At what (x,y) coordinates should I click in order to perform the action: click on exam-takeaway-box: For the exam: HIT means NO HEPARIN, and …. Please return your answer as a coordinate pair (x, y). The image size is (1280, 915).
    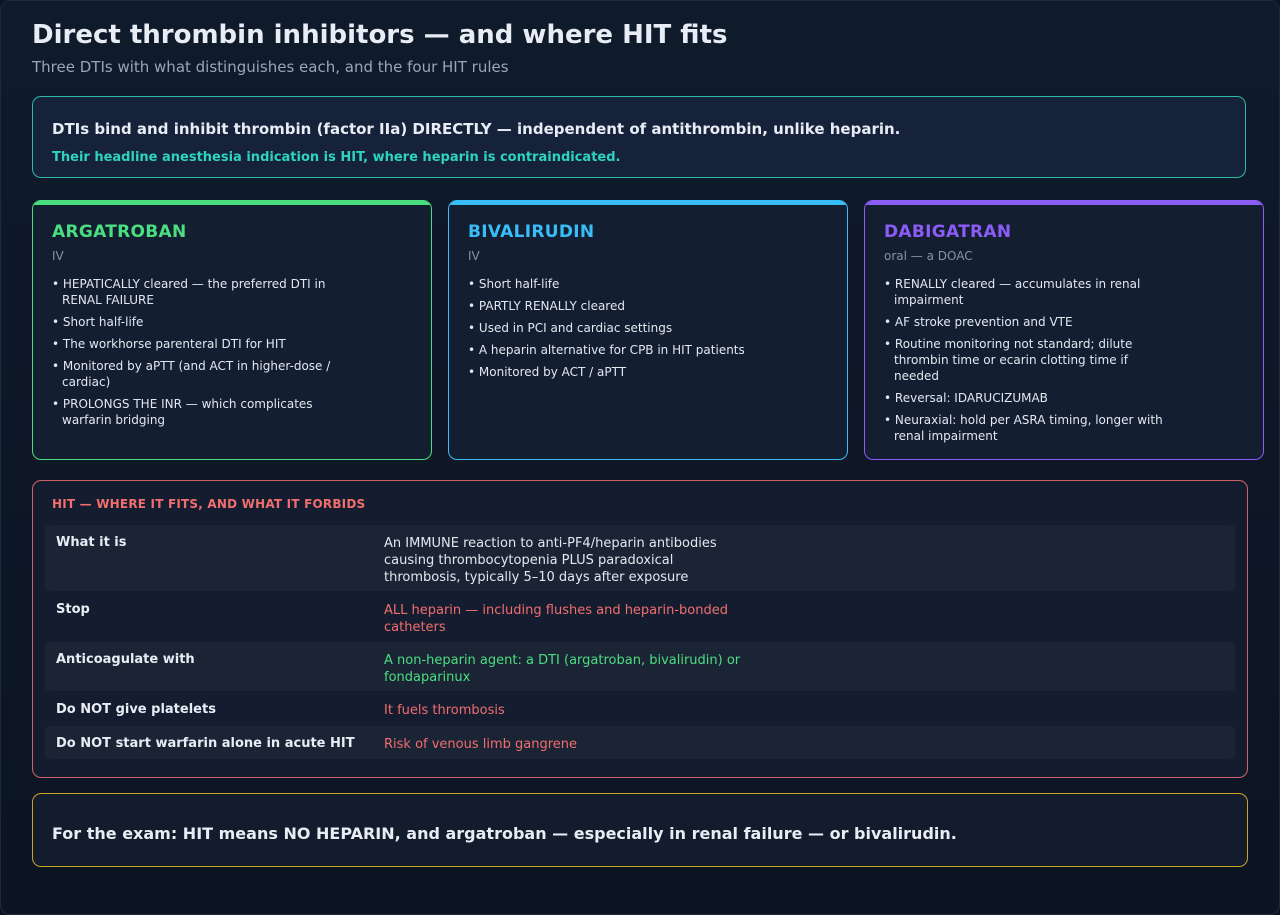
    Looking at the image, I should click on (640, 830).